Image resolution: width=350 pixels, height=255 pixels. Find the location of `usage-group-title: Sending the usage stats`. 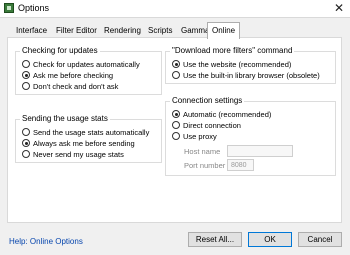

usage-group-title: Sending the usage stats is located at coordinates (65, 118).